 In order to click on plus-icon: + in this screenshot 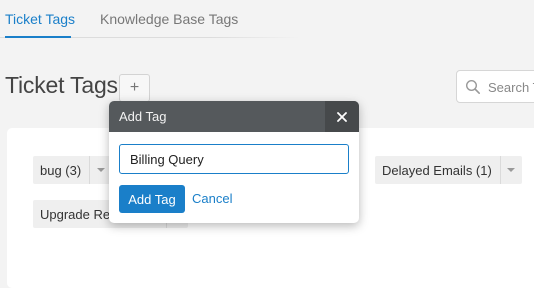, I will do `click(134, 87)`.